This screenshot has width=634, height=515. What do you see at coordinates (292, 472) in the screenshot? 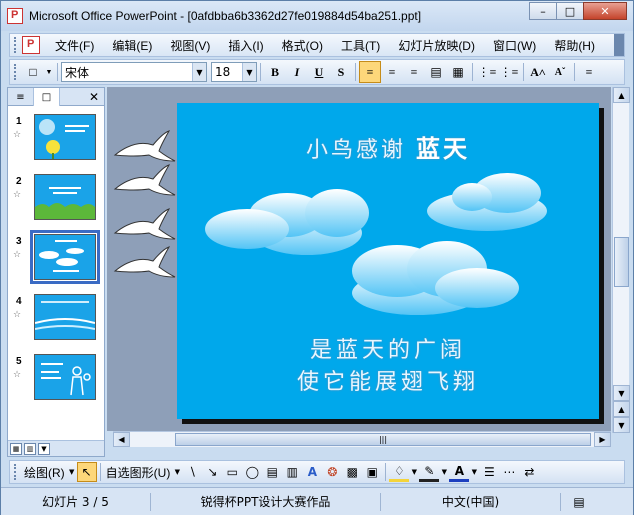
I see `vertical-textbox-icon: ▥` at bounding box center [292, 472].